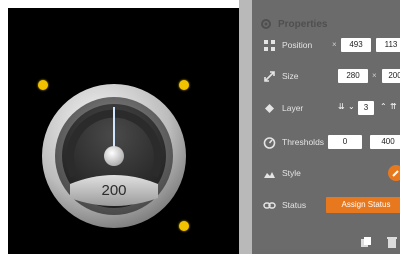 The width and height of the screenshot is (400, 254). I want to click on position-icon, so click(269, 45).